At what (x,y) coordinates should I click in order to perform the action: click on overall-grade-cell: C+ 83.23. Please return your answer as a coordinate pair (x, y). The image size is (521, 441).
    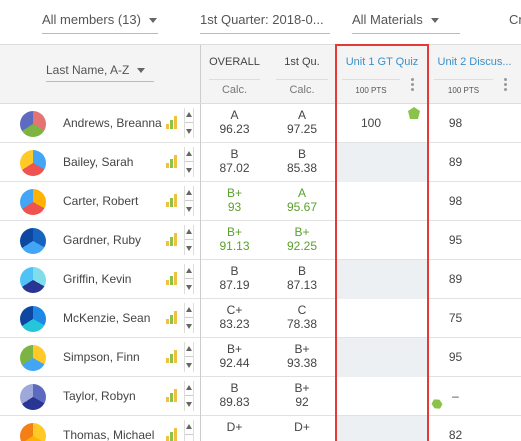
    Looking at the image, I should click on (234, 318).